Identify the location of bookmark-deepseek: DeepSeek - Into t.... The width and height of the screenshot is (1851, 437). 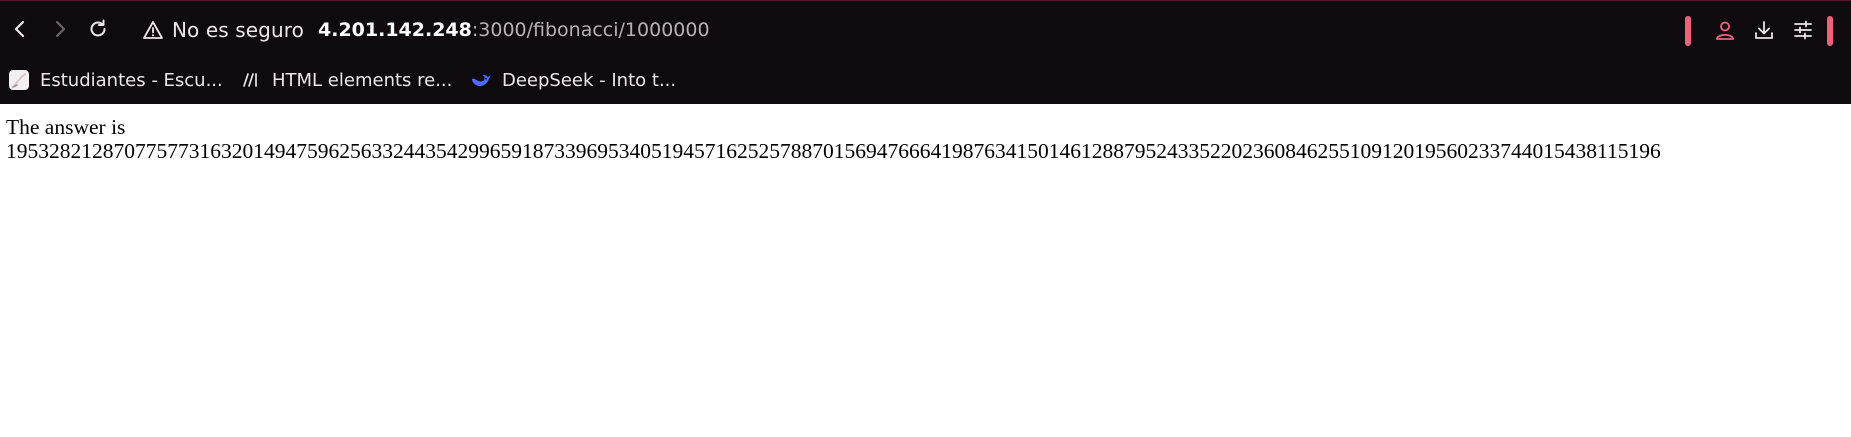
(573, 80).